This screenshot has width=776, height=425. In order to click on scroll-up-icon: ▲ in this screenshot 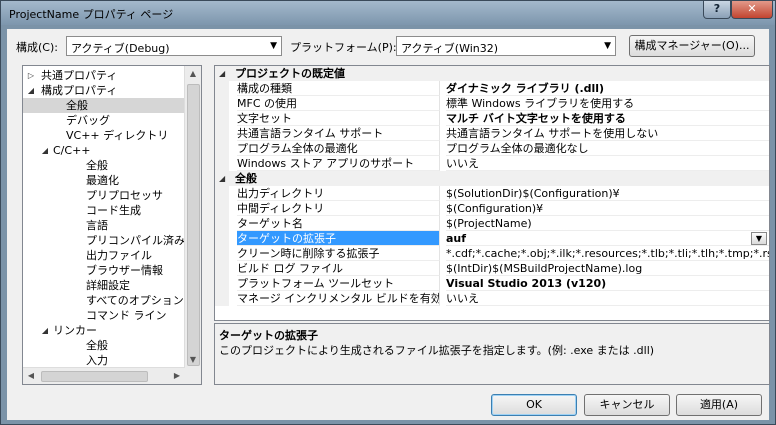, I will do `click(193, 74)`.